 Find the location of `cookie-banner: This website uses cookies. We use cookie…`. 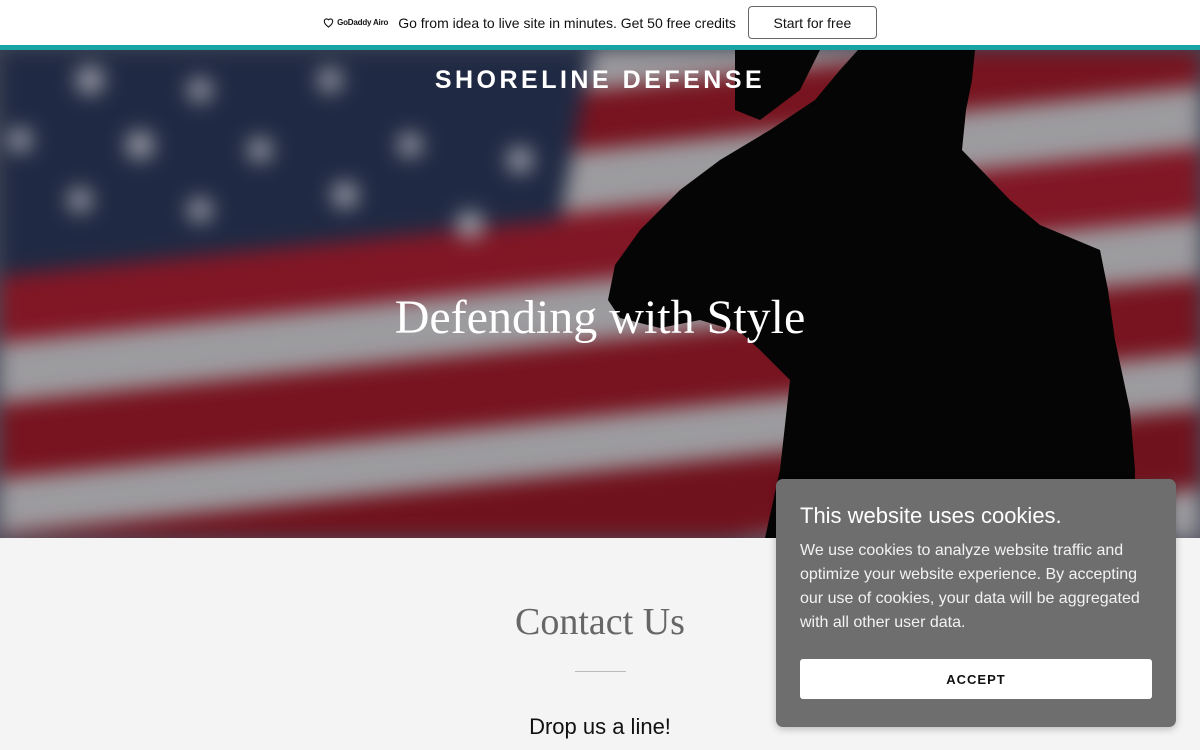

cookie-banner: This website uses cookies. We use cookie… is located at coordinates (976, 603).